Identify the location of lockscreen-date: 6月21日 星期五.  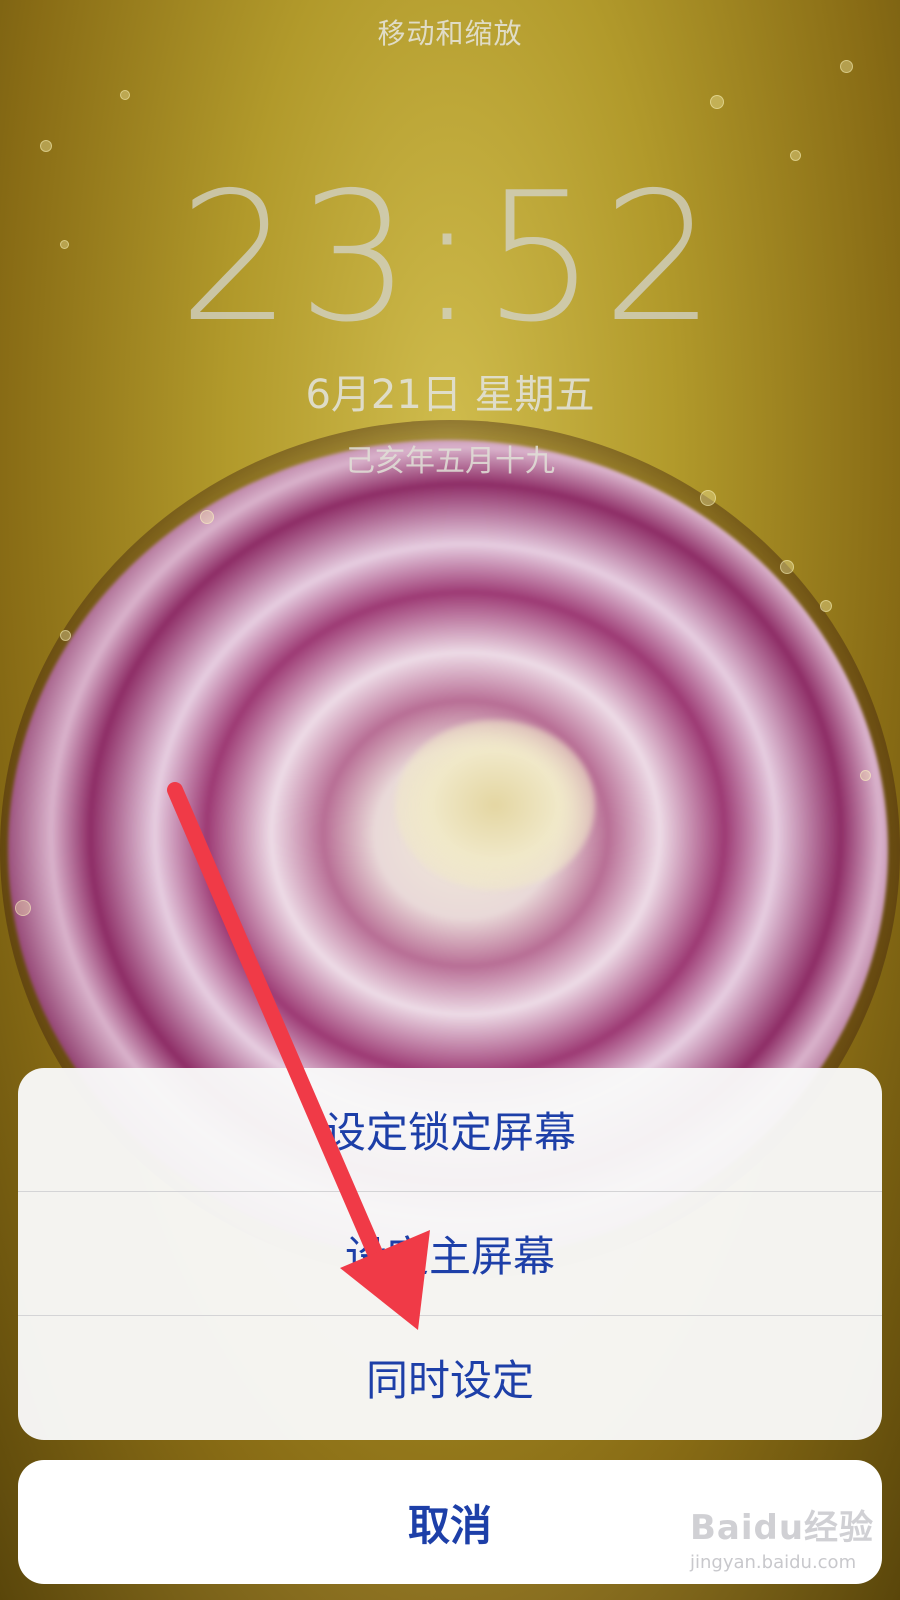
(450, 395).